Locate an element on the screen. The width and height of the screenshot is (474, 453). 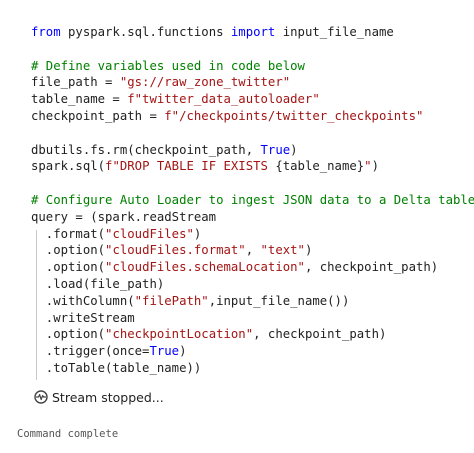
code-line: file_path = "gs://raw_zone_twitter" is located at coordinates (160, 82).